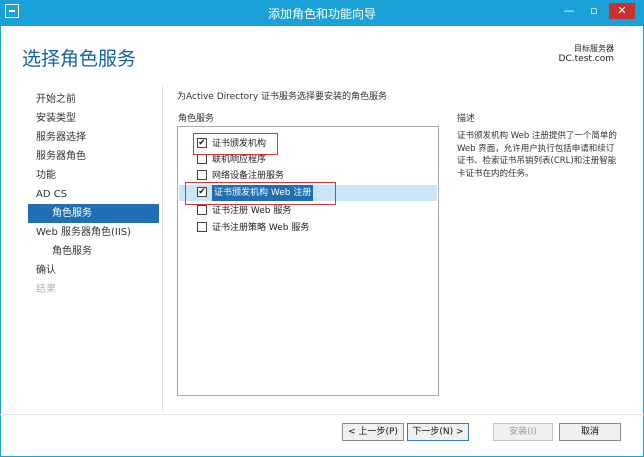 The height and width of the screenshot is (457, 644). Describe the element at coordinates (594, 11) in the screenshot. I see `maximize-icon: ▫` at that location.